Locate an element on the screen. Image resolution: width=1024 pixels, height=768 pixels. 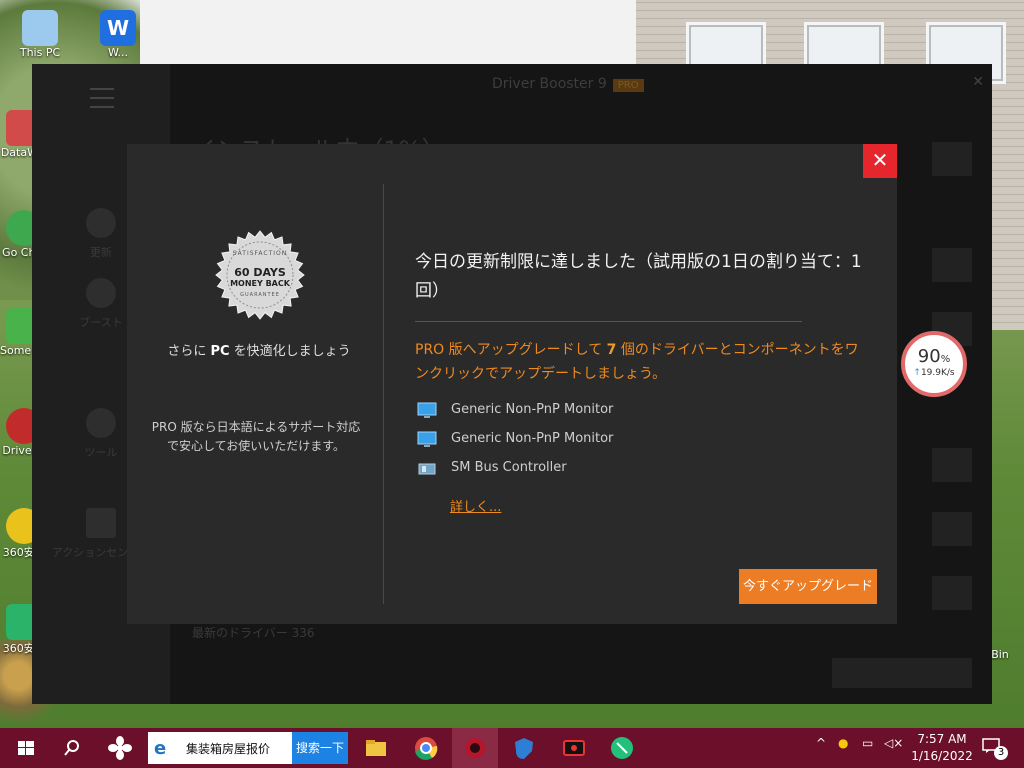
window-close-icon: ✕ is located at coordinates (978, 82).